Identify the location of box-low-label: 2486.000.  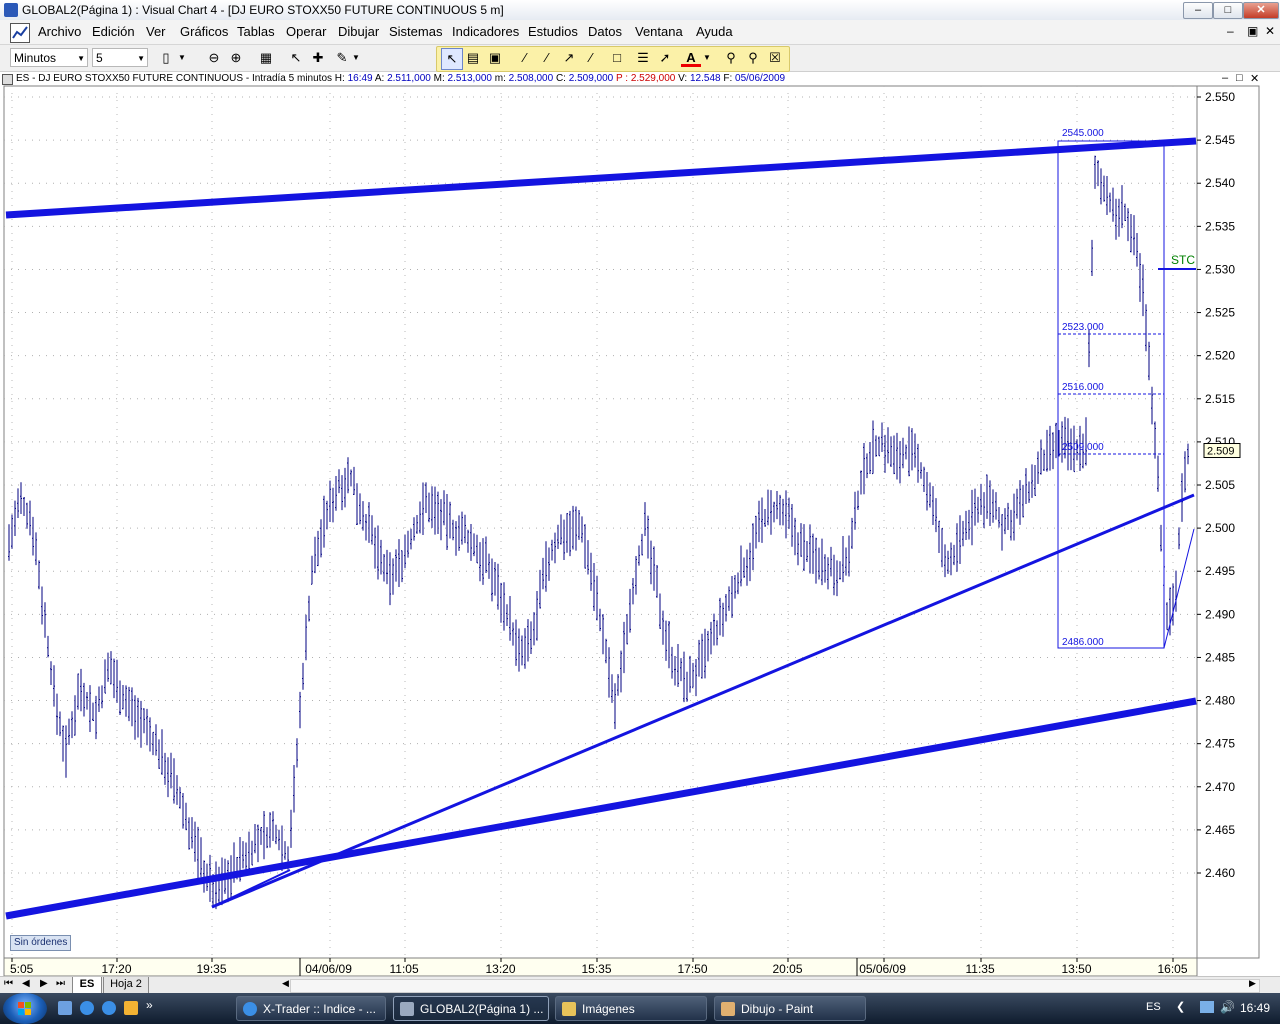
(1083, 642).